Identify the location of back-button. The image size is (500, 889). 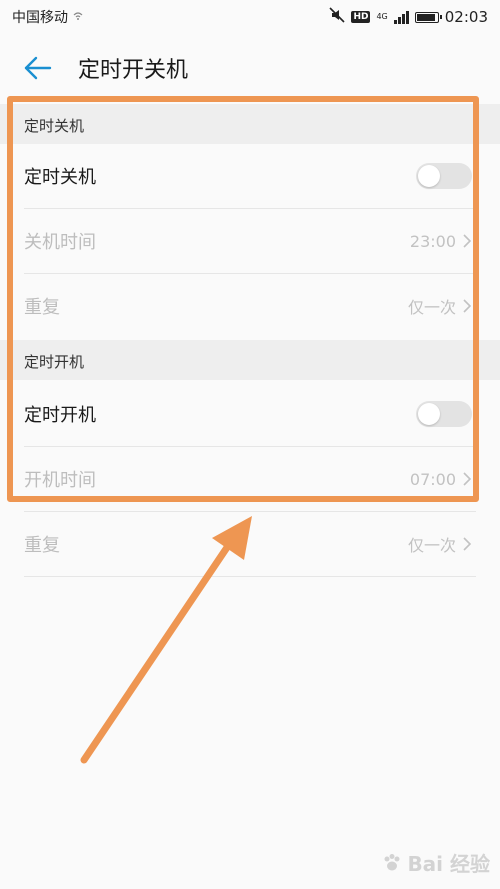
(38, 68).